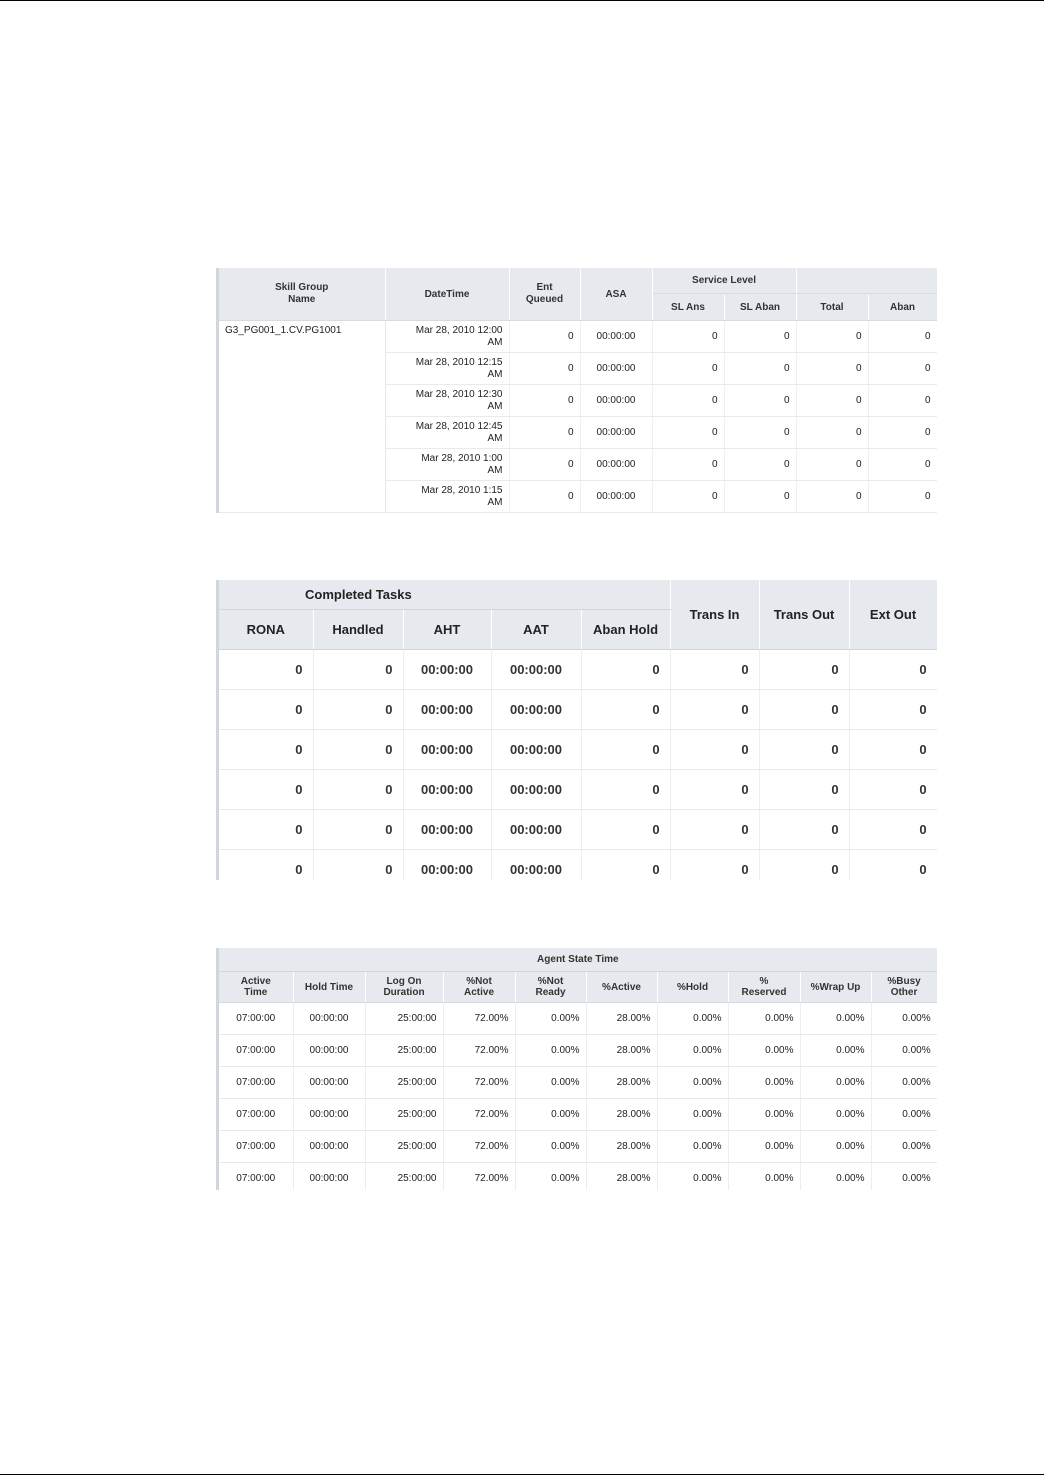  I want to click on datetime-cell: Mar 28, 2010 12:30 AM, so click(447, 400).